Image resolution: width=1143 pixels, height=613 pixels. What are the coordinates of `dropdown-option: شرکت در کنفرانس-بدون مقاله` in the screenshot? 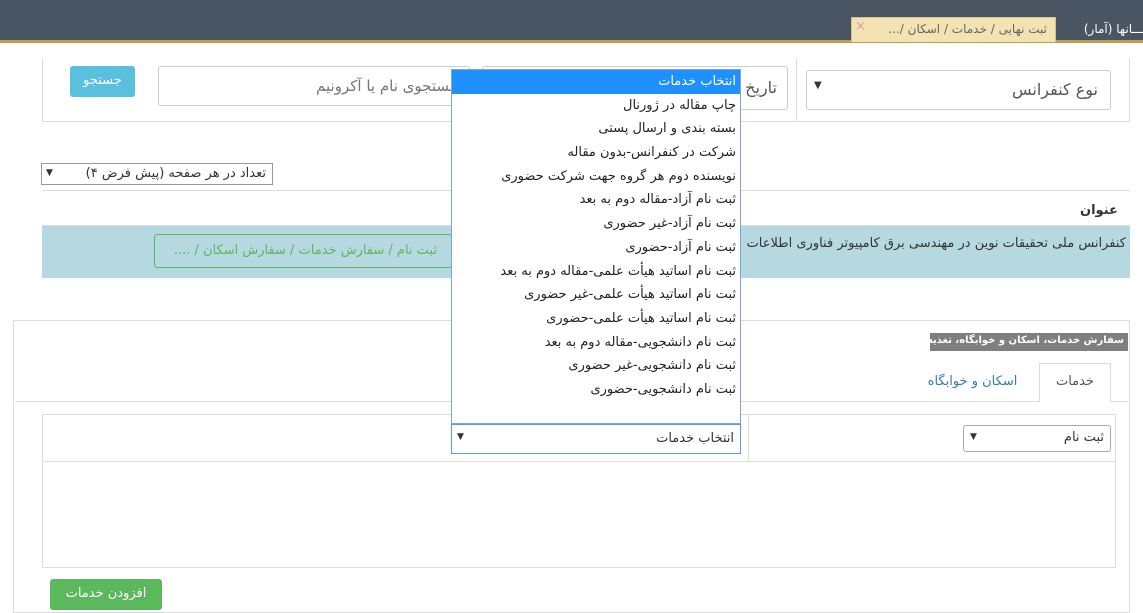 It's located at (596, 153).